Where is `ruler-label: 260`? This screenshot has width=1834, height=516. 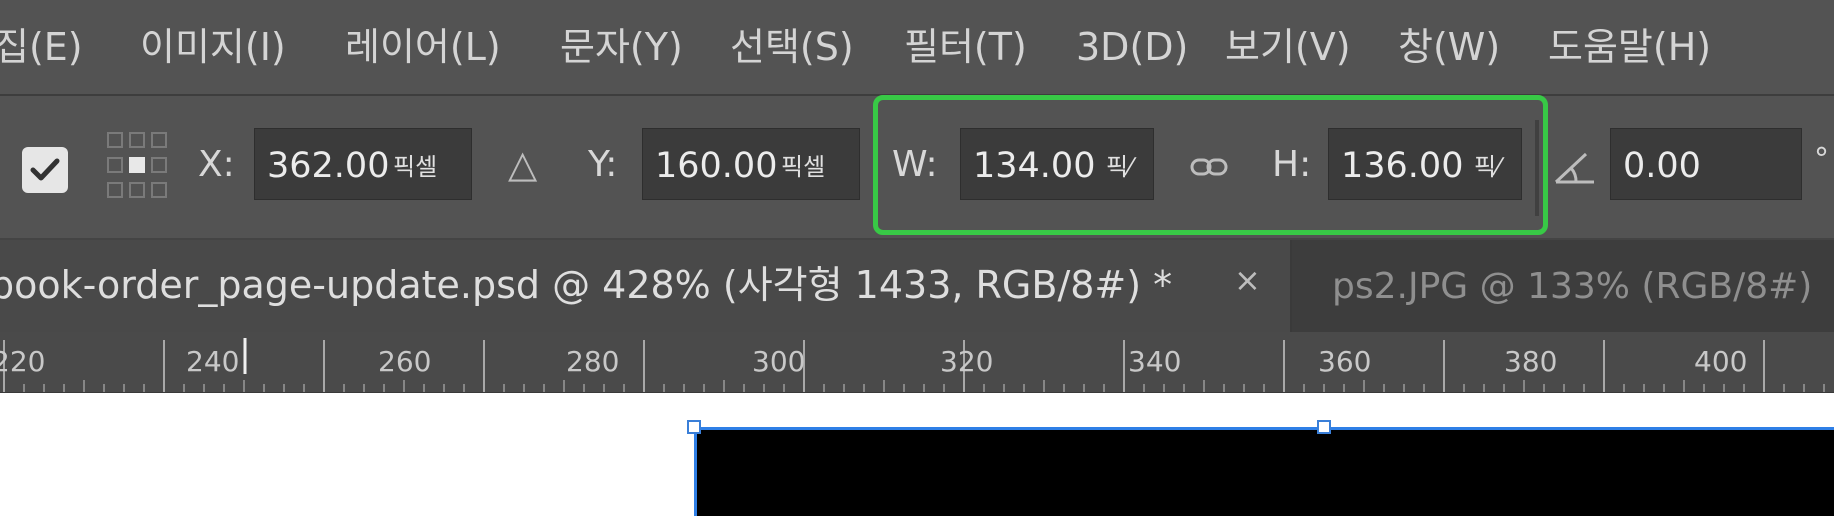 ruler-label: 260 is located at coordinates (405, 361).